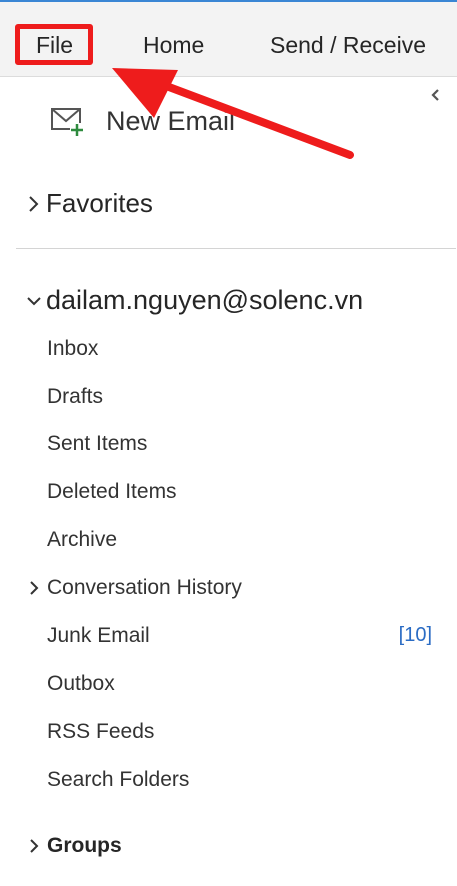 This screenshot has height=886, width=457. I want to click on tab-home: Home, so click(173, 45).